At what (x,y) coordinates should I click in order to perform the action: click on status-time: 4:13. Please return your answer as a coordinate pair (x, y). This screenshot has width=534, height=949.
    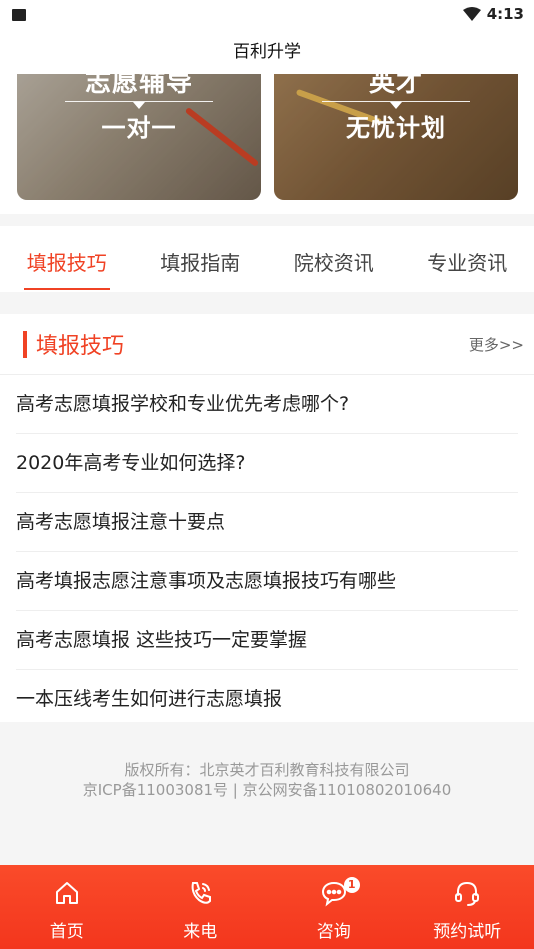
    Looking at the image, I should click on (505, 14).